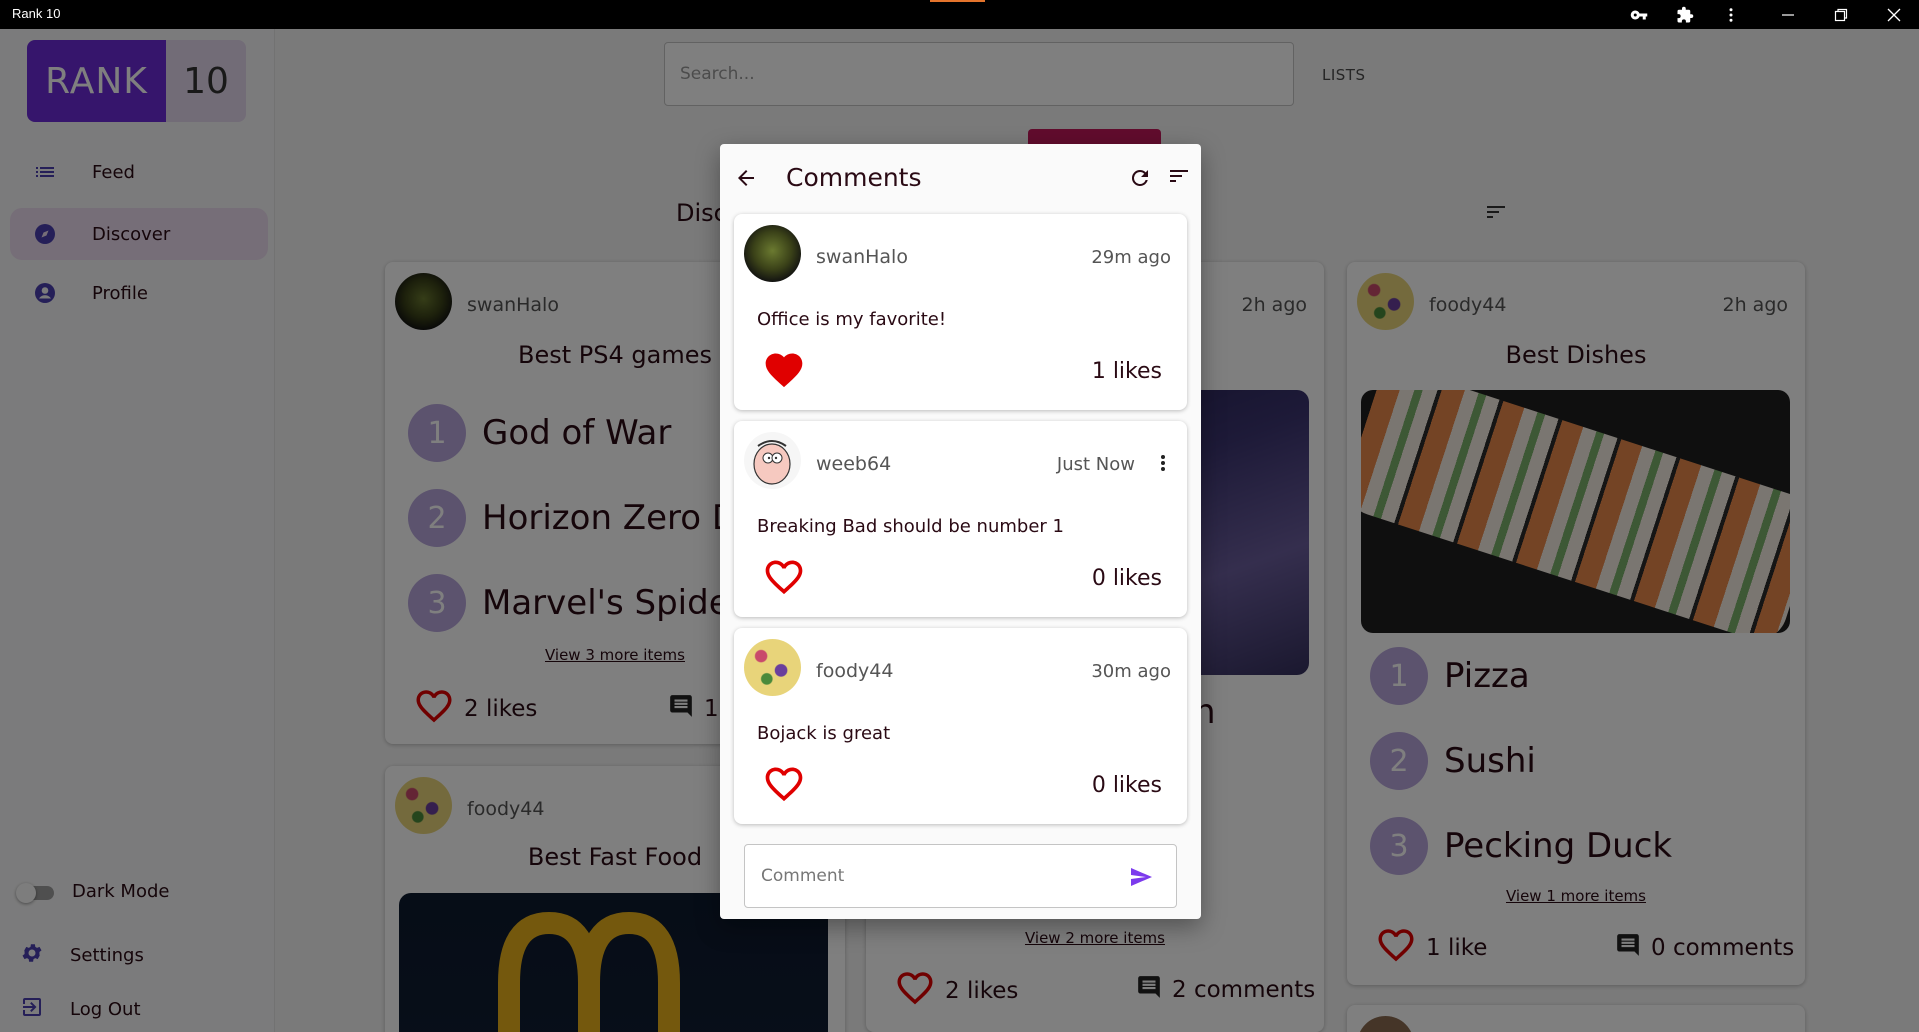 Image resolution: width=1919 pixels, height=1032 pixels. Describe the element at coordinates (1131, 257) in the screenshot. I see `comment-time: 29m ago` at that location.